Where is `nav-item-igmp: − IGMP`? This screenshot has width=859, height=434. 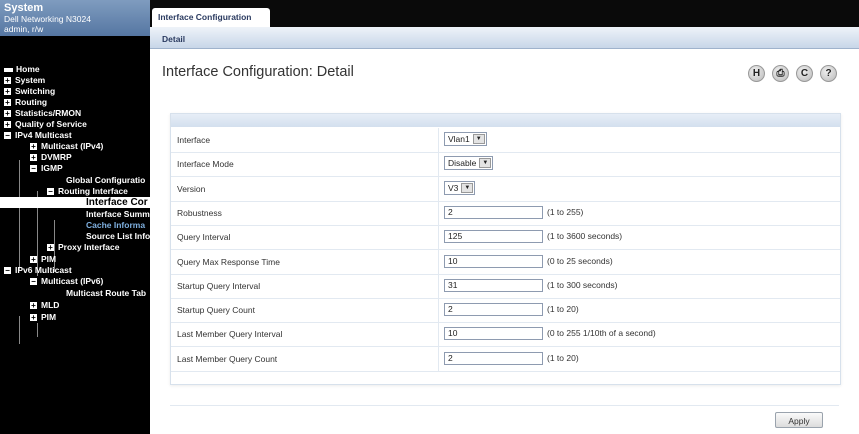 nav-item-igmp: − IGMP is located at coordinates (46, 168).